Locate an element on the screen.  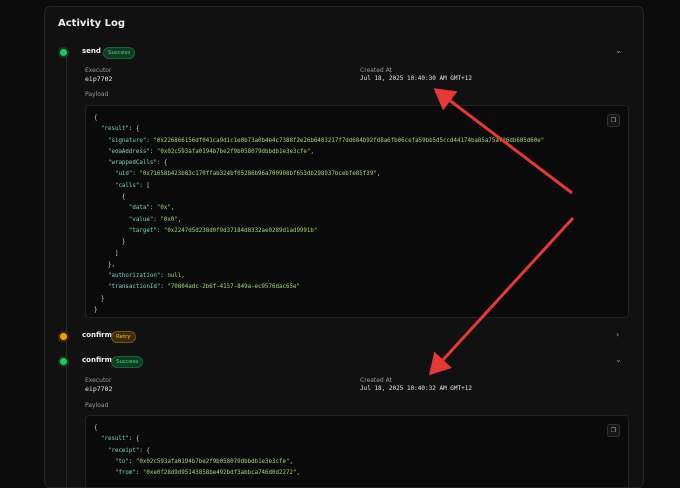
annotation-arrows is located at coordinates (501, 232).